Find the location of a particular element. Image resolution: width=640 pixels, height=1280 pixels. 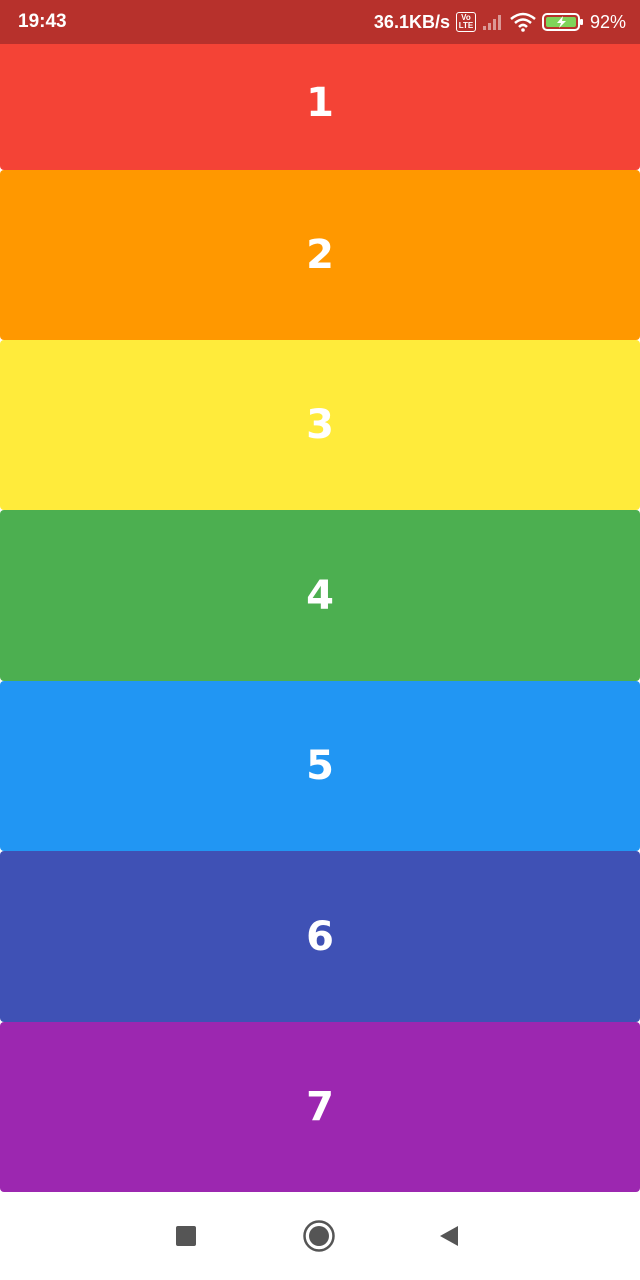

card-label: 6 is located at coordinates (320, 936).